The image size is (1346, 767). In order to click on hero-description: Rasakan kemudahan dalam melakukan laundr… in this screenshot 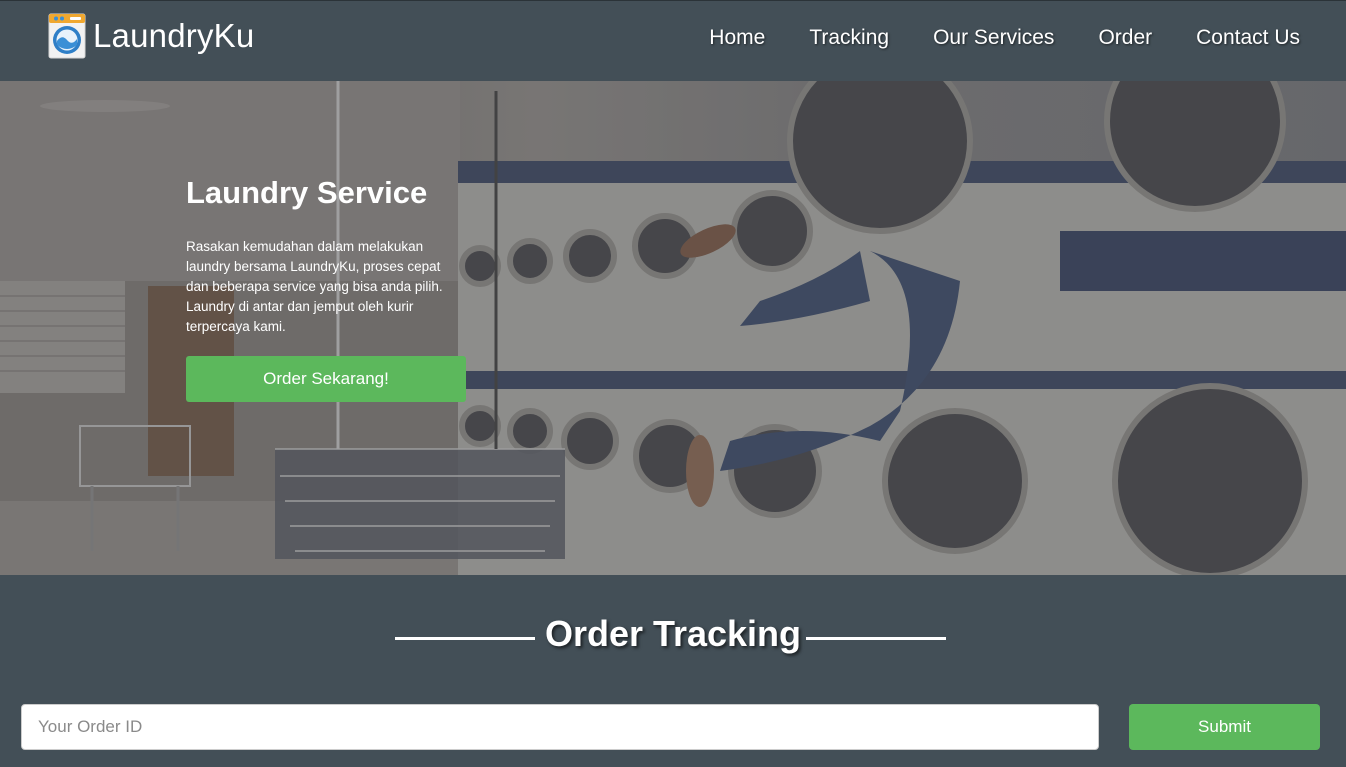, I will do `click(314, 286)`.